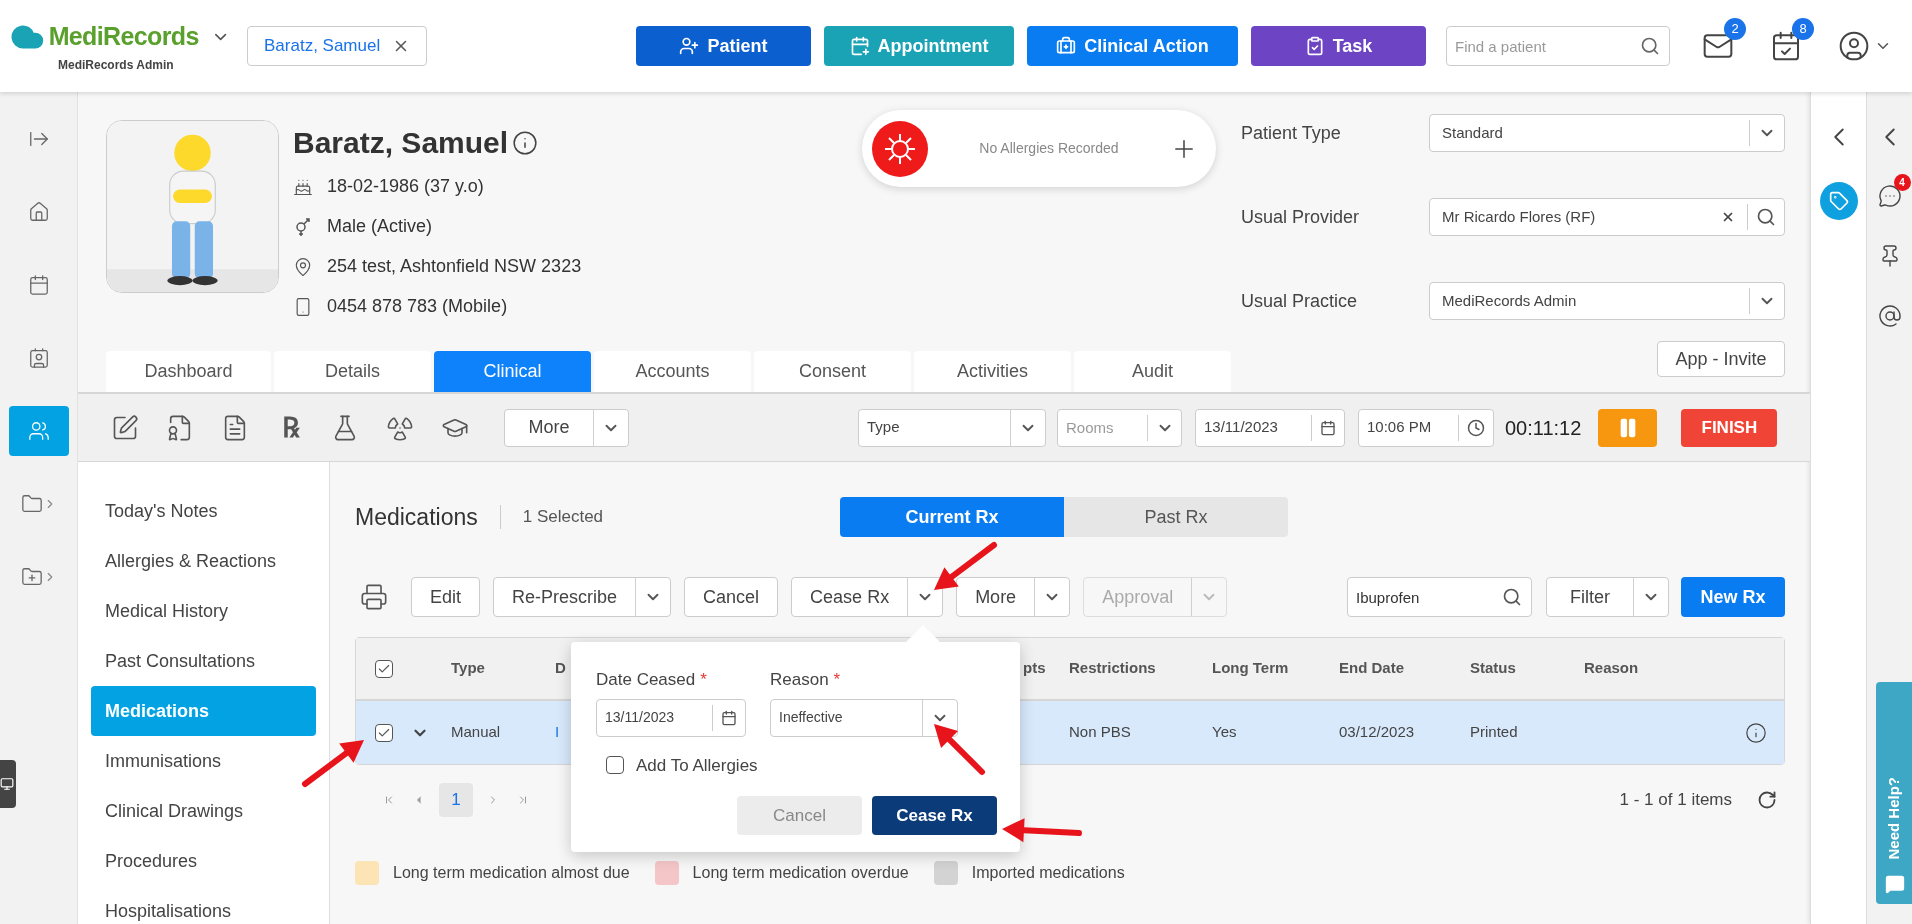  Describe the element at coordinates (1371, 668) in the screenshot. I see `column-header: End Date` at that location.